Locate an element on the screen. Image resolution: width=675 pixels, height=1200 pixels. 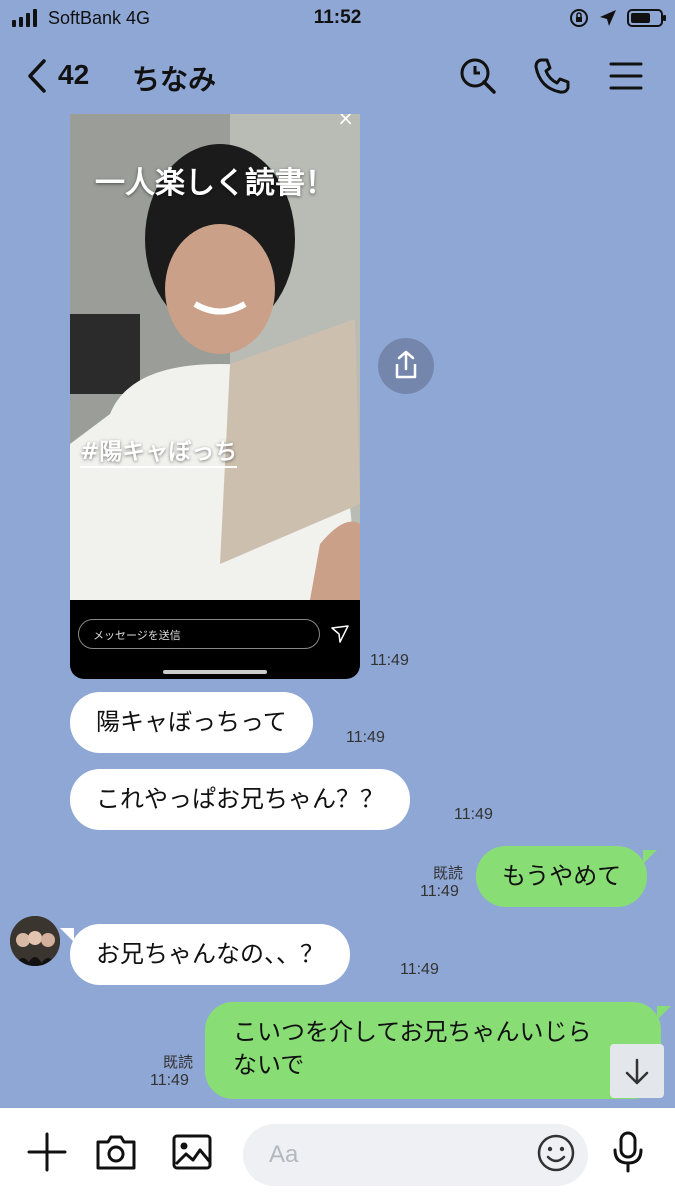
share-icon is located at coordinates (406, 364).